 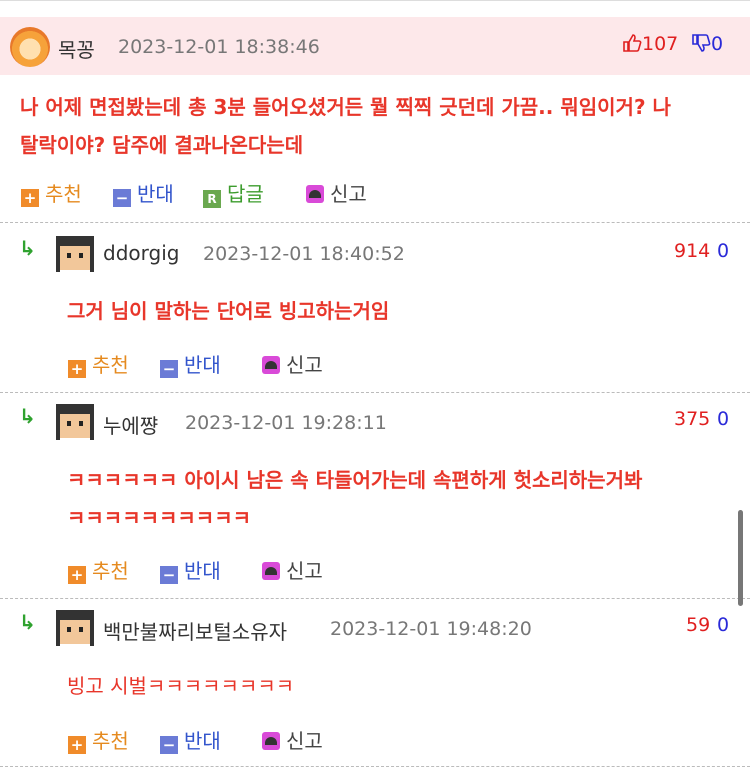 I want to click on timestamp: 2023-12-01 18:40:52, so click(x=304, y=254).